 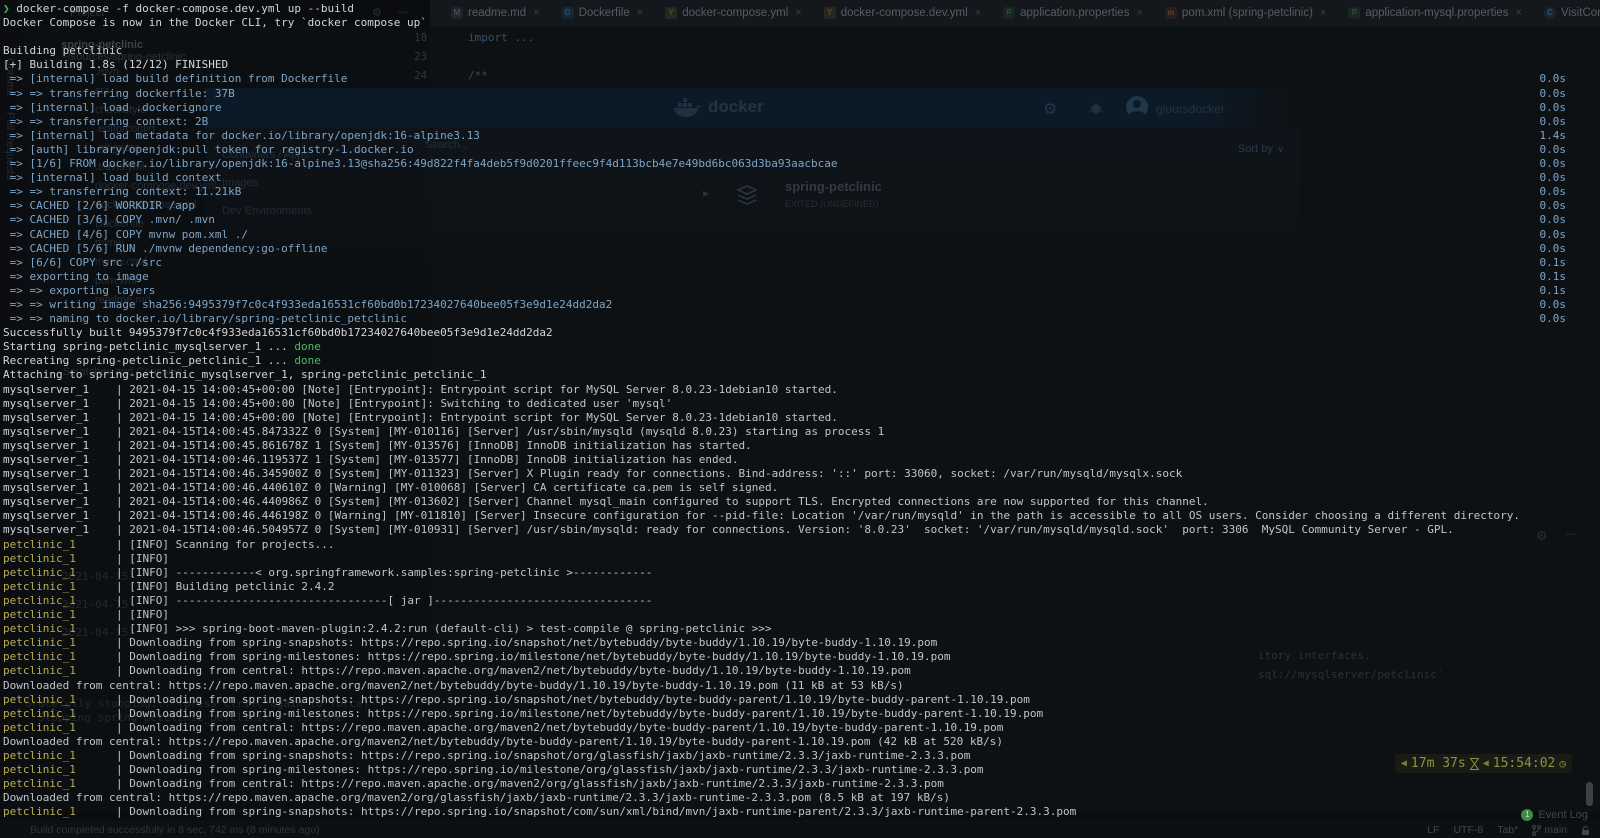 What do you see at coordinates (1507, 830) in the screenshot?
I see `indent-indicator: Tab*` at bounding box center [1507, 830].